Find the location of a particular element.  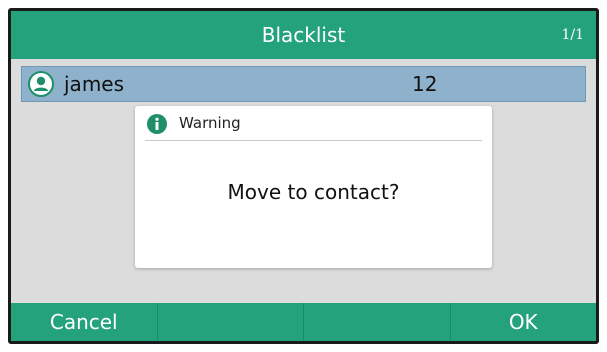

contact-name: james is located at coordinates (94, 84).